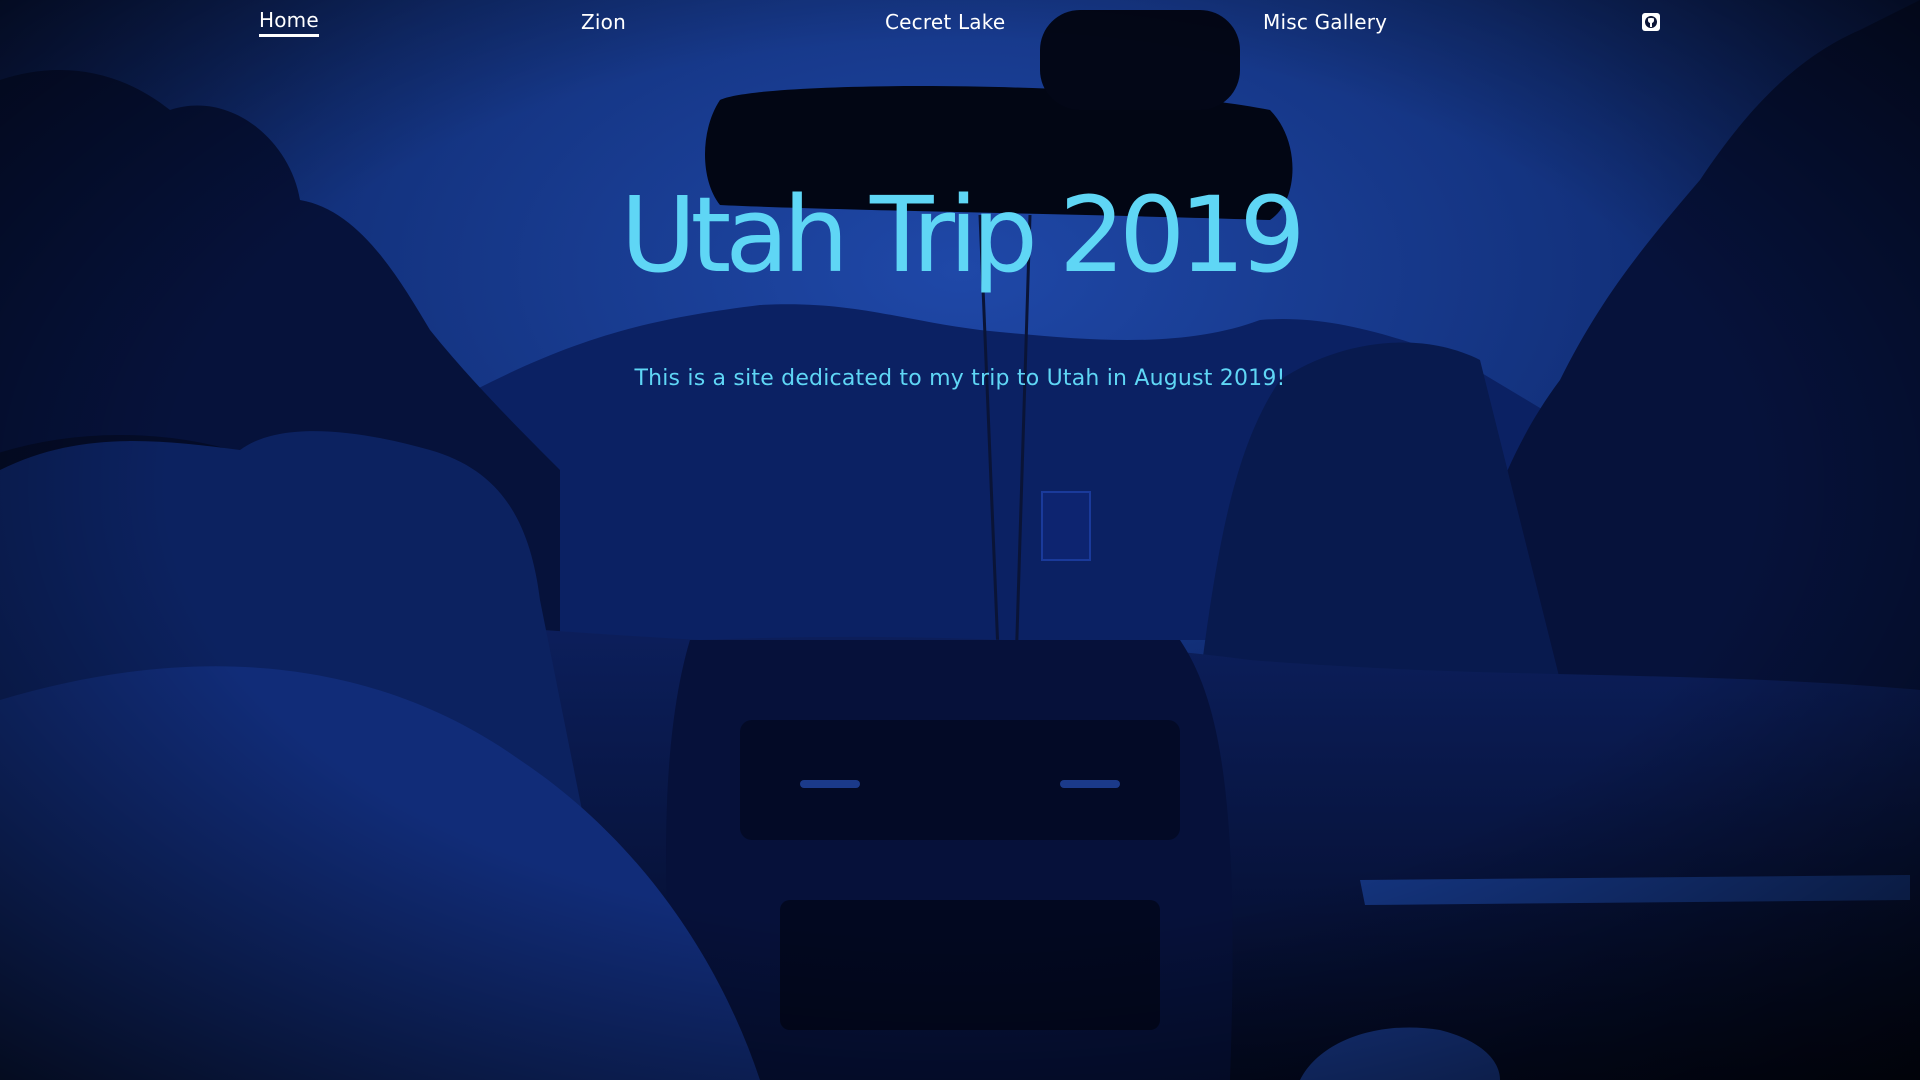 Image resolution: width=1920 pixels, height=1080 pixels. What do you see at coordinates (945, 22) in the screenshot?
I see `nav-item-cecret-lake: Cecret Lake` at bounding box center [945, 22].